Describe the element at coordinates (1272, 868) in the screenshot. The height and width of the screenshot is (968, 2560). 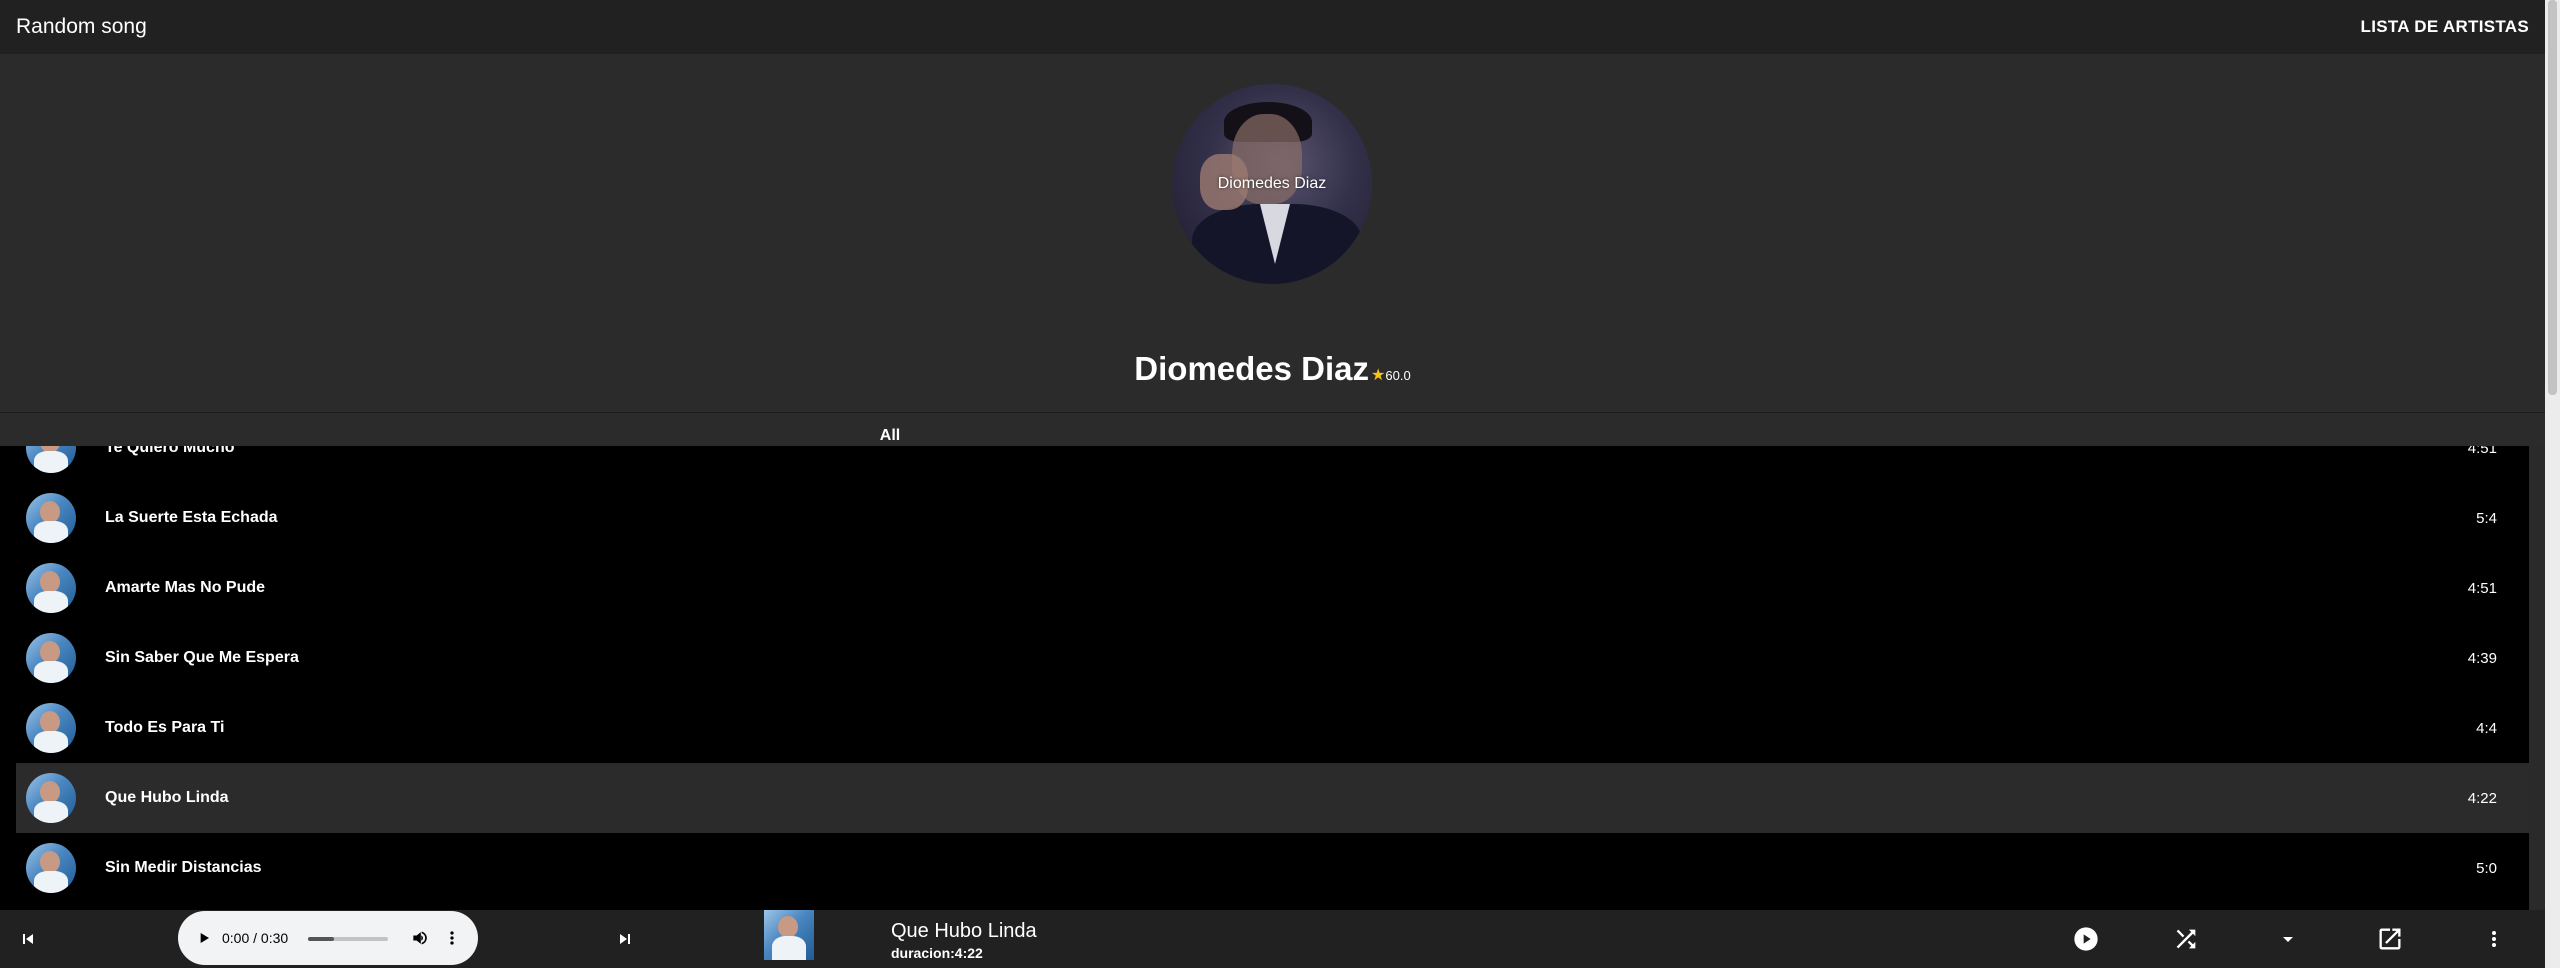
I see `song-row: Sin Medir Distancias 5:0` at that location.